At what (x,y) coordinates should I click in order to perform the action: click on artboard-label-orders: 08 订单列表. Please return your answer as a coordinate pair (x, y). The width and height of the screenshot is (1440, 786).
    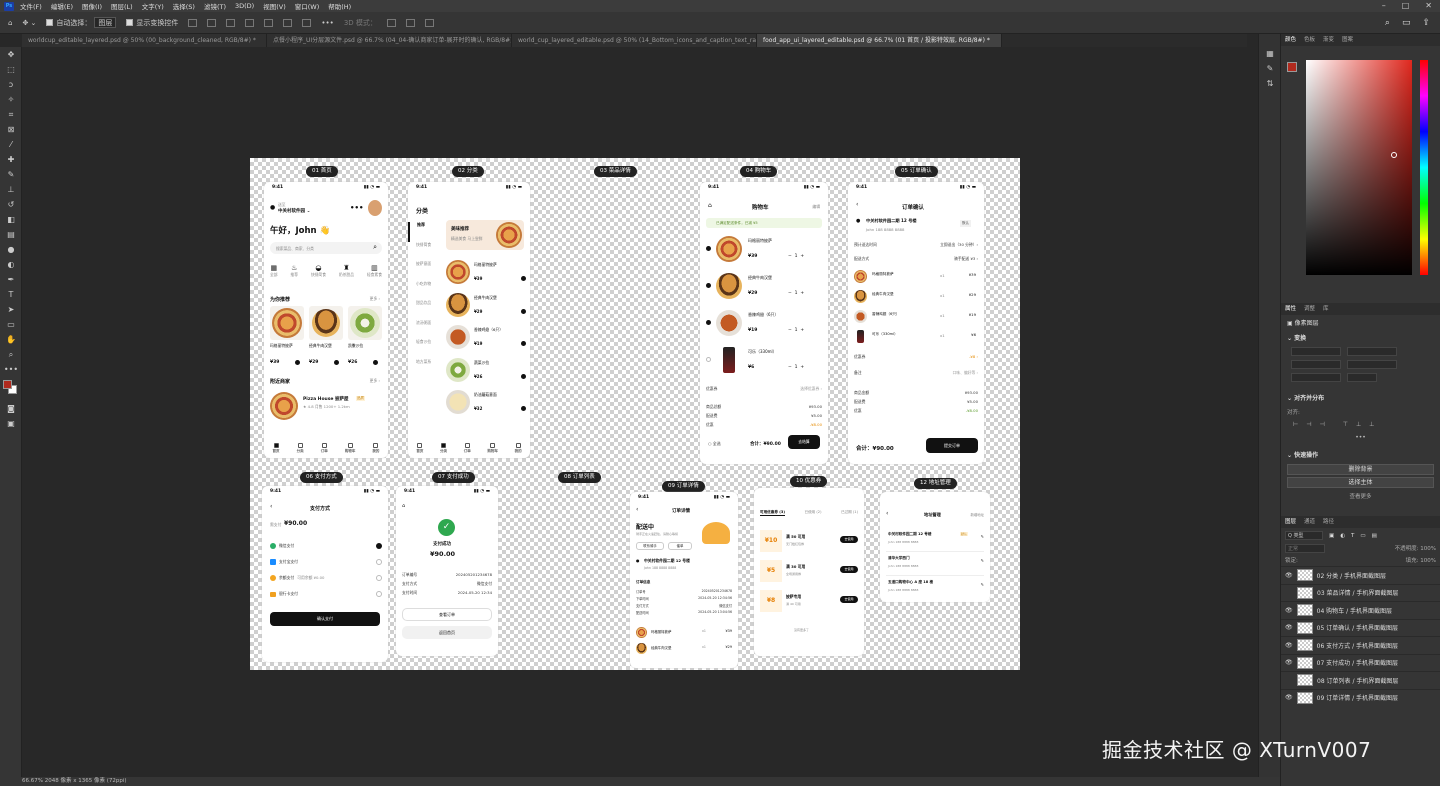
    Looking at the image, I should click on (579, 477).